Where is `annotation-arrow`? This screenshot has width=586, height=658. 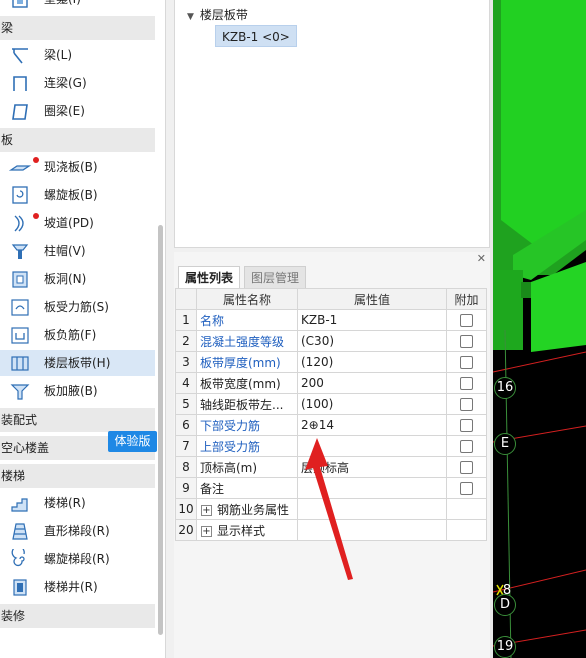
annotation-arrow is located at coordinates (329, 509).